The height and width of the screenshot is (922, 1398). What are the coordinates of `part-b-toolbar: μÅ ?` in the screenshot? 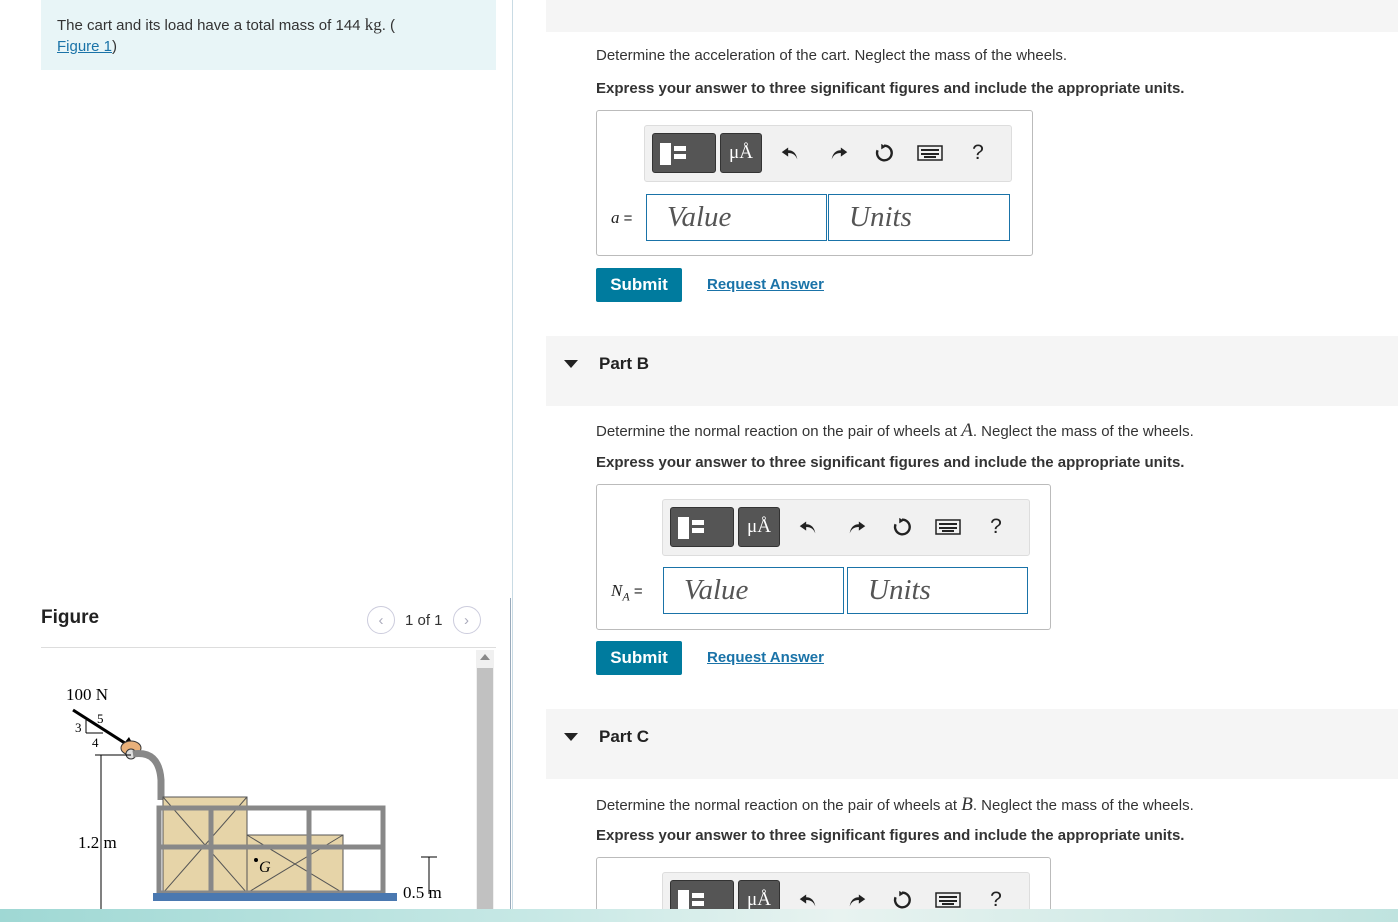 It's located at (846, 527).